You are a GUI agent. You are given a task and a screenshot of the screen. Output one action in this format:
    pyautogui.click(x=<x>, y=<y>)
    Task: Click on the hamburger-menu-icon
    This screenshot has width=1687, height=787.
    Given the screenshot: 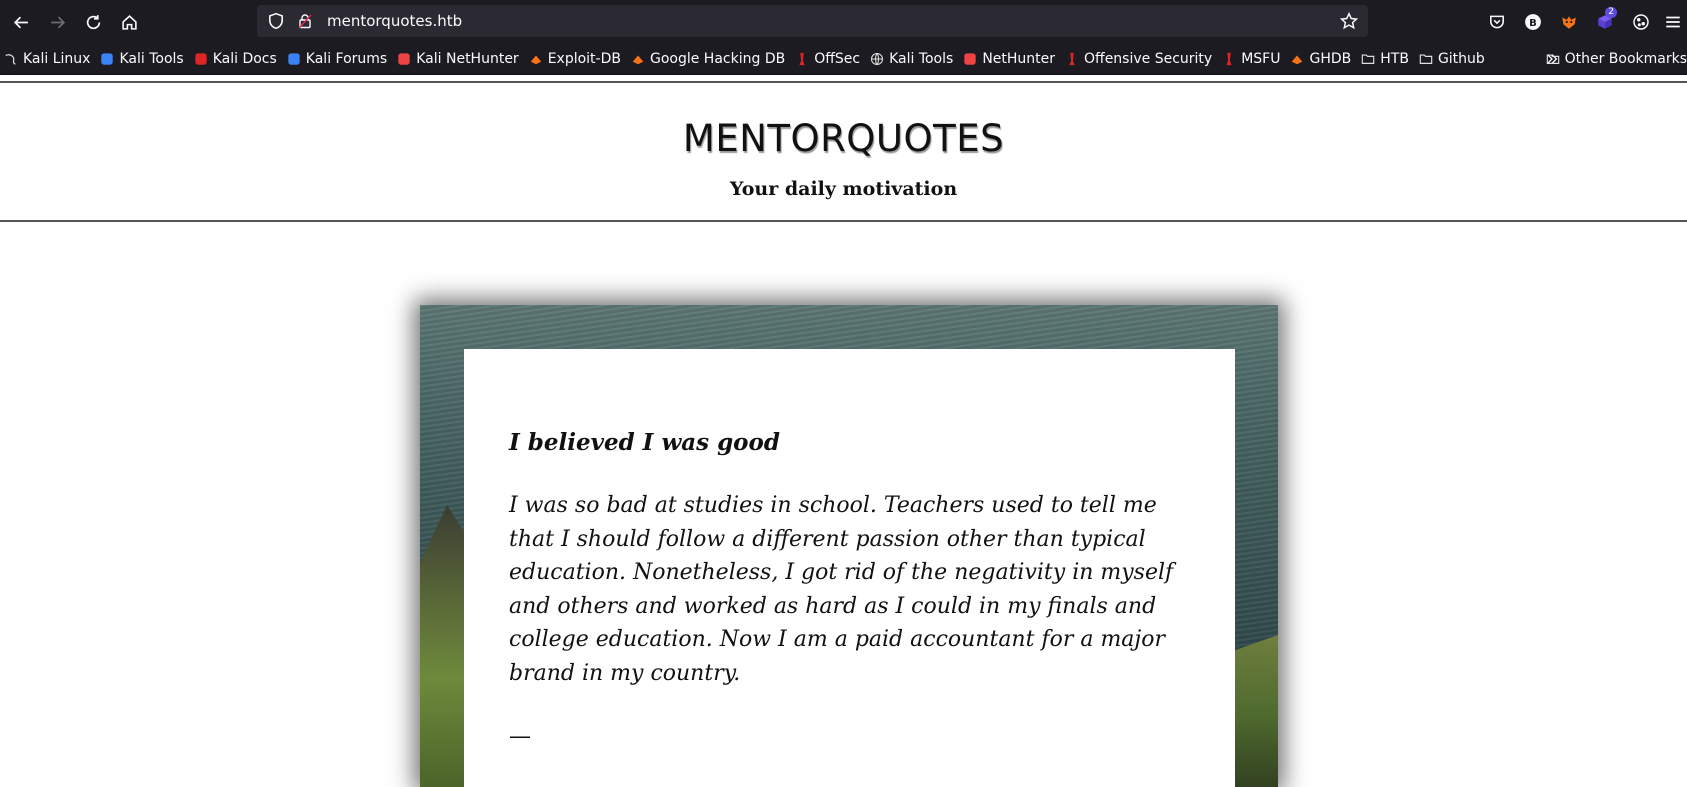 What is the action you would take?
    pyautogui.click(x=1673, y=22)
    